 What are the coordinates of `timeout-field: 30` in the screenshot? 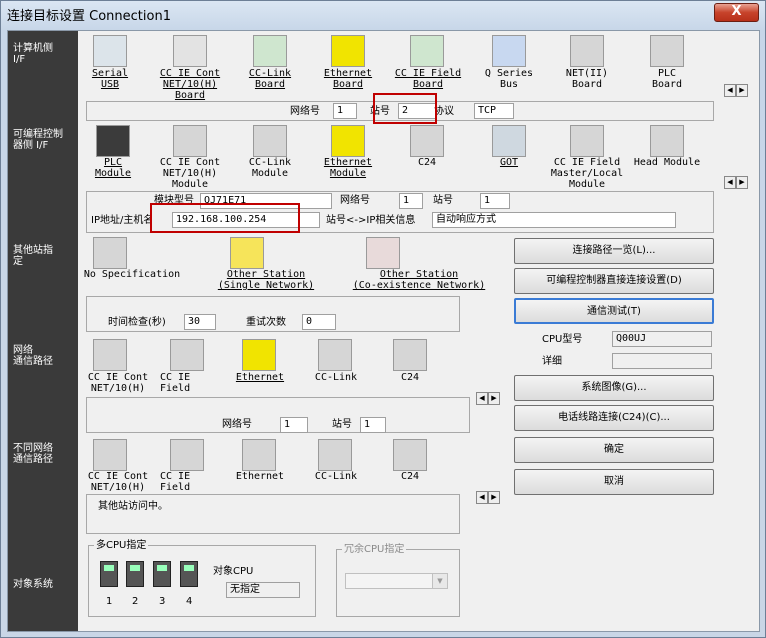 It's located at (200, 322).